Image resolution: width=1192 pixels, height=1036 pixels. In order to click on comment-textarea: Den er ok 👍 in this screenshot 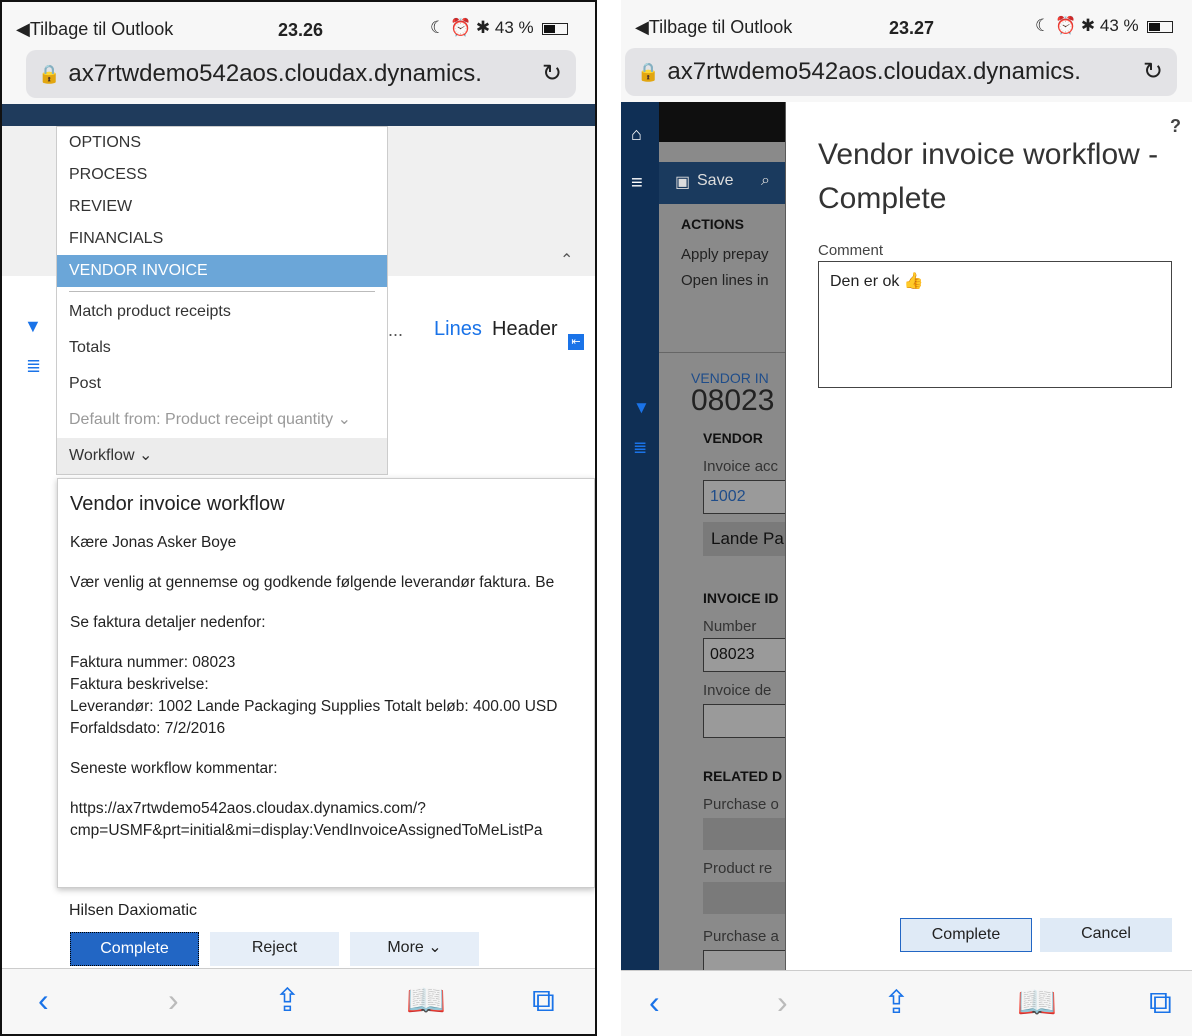, I will do `click(995, 324)`.